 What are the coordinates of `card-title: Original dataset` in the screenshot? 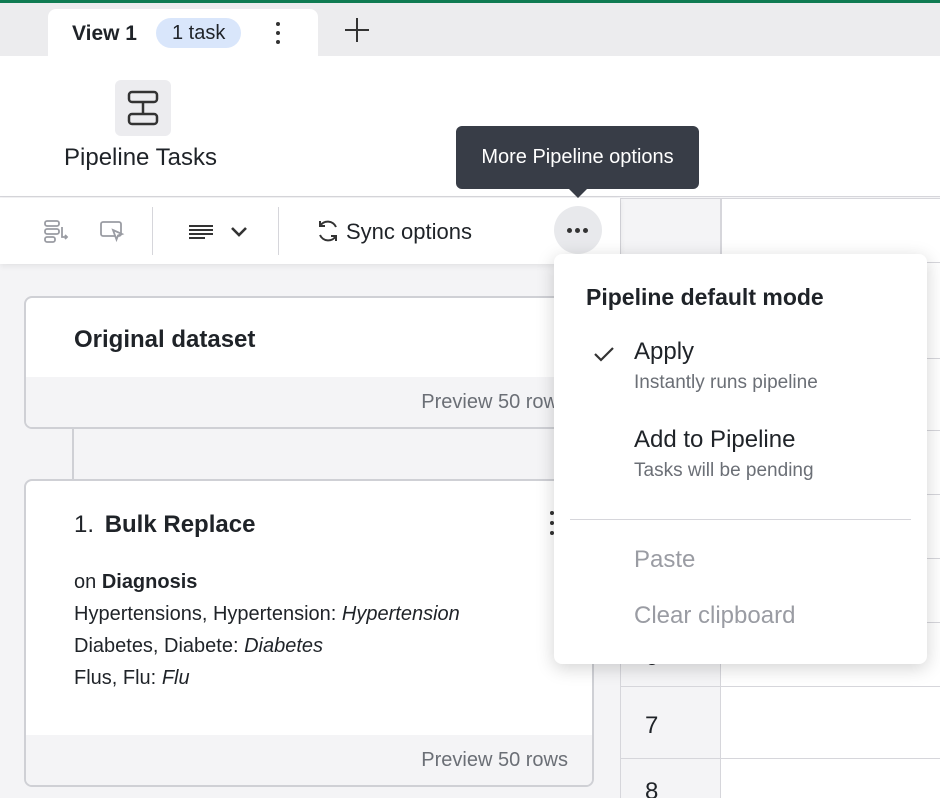 It's located at (165, 339).